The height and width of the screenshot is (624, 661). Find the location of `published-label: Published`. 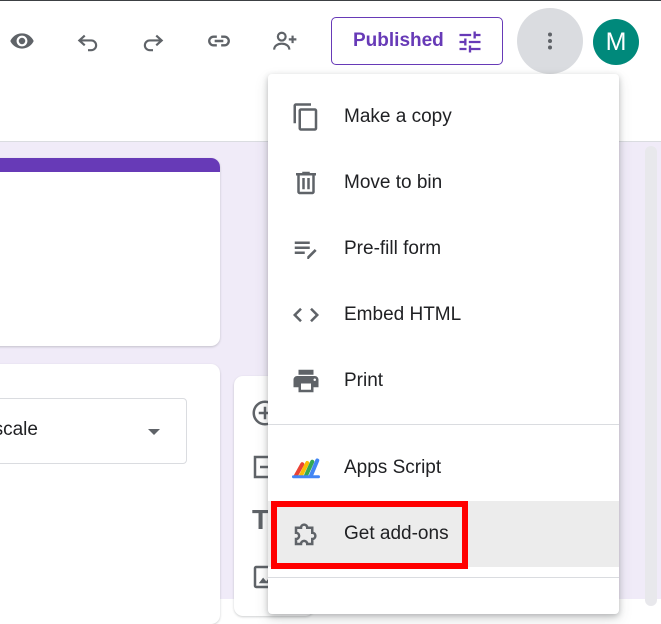

published-label: Published is located at coordinates (398, 40).